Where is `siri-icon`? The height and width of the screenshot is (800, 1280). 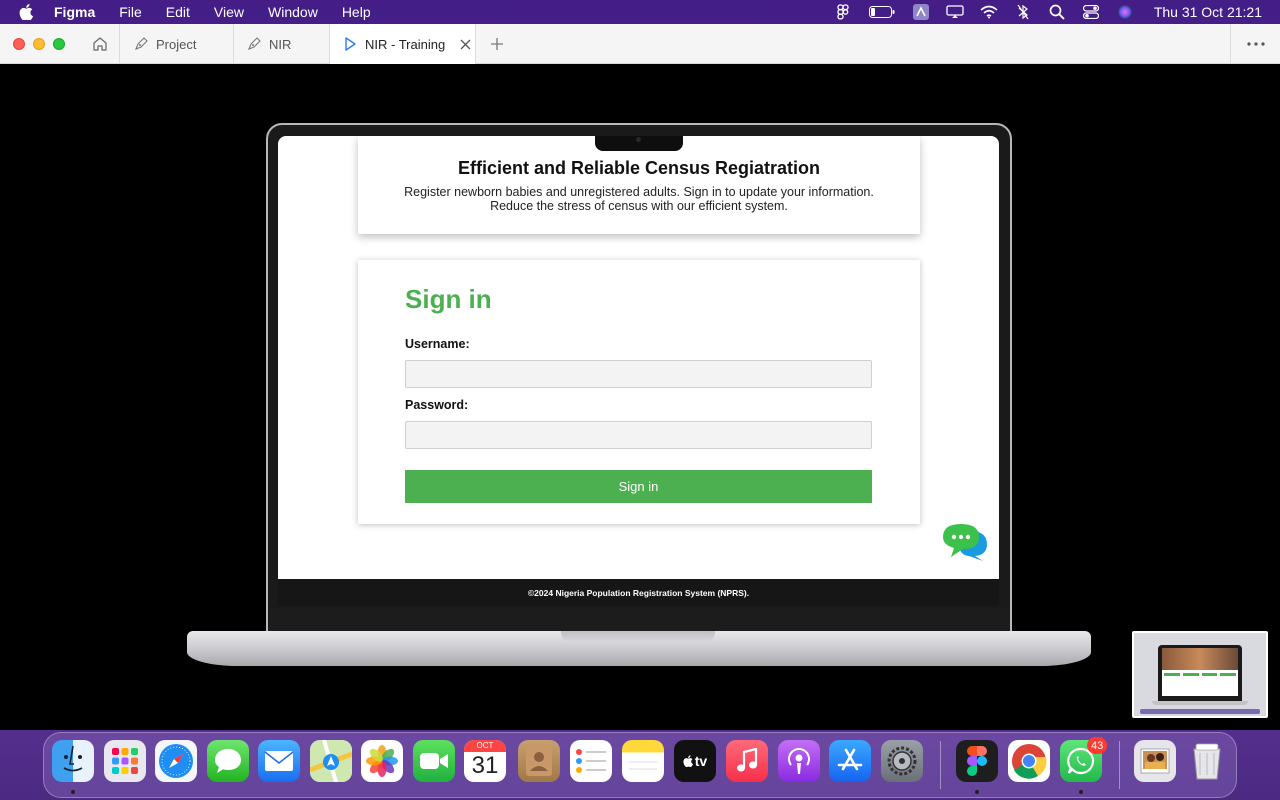 siri-icon is located at coordinates (1125, 12).